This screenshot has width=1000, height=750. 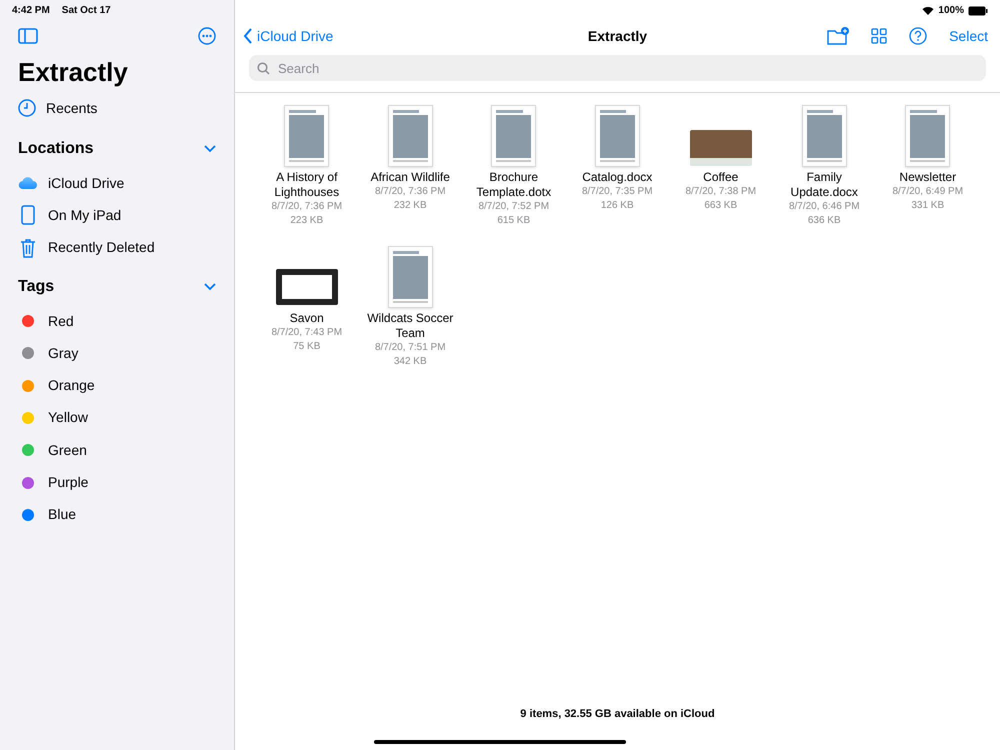 What do you see at coordinates (86, 11) in the screenshot?
I see `status-date: Sat Oct 17` at bounding box center [86, 11].